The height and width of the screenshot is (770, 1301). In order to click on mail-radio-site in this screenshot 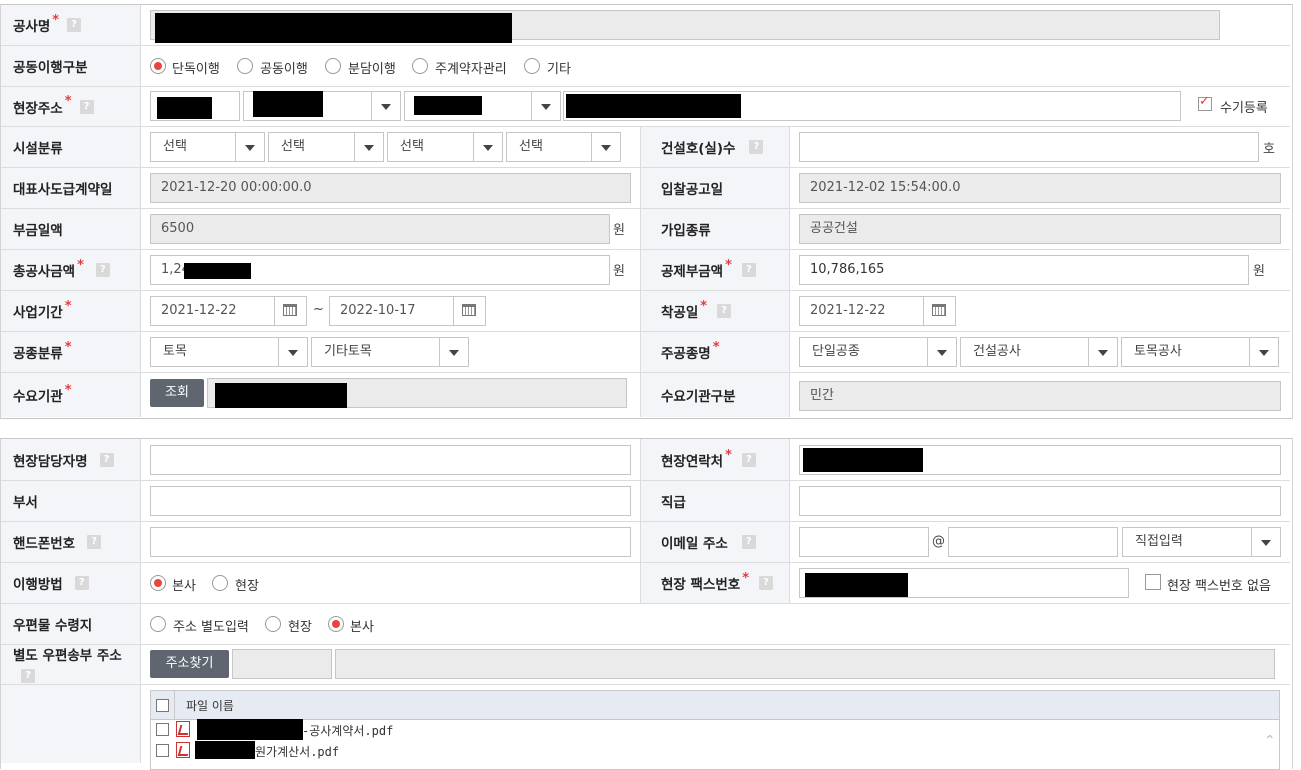, I will do `click(273, 624)`.